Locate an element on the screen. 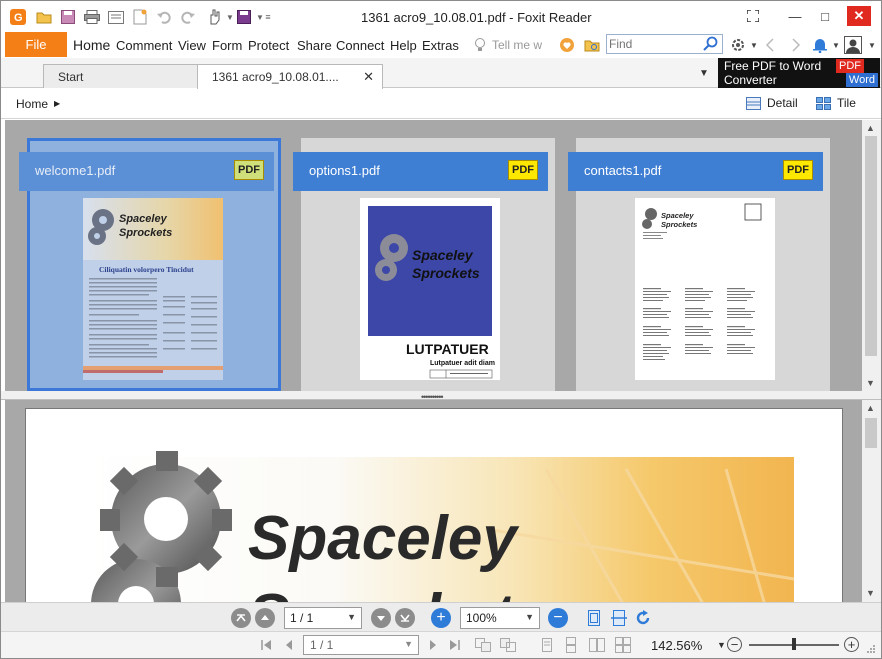 The image size is (882, 659). window-title: 1361 acro9_10.08.01.pdf - Foxit Reader is located at coordinates (476, 17).